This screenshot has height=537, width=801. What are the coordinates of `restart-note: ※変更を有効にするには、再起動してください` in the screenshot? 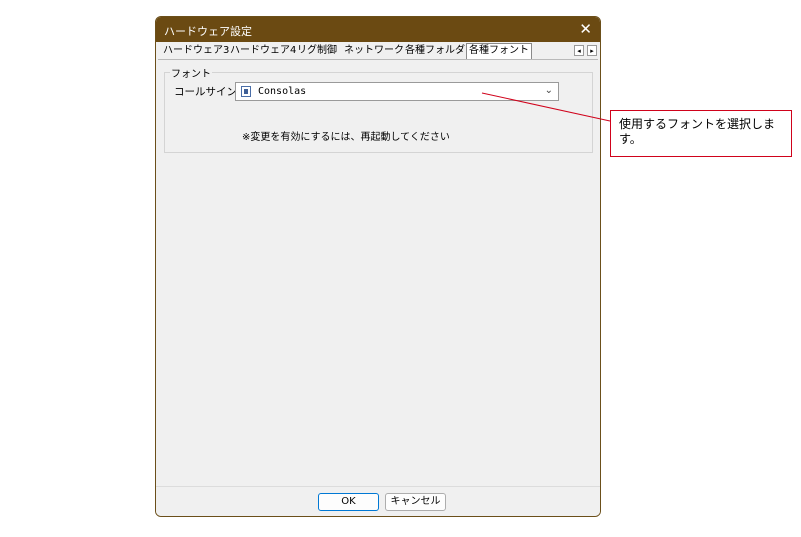 It's located at (346, 137).